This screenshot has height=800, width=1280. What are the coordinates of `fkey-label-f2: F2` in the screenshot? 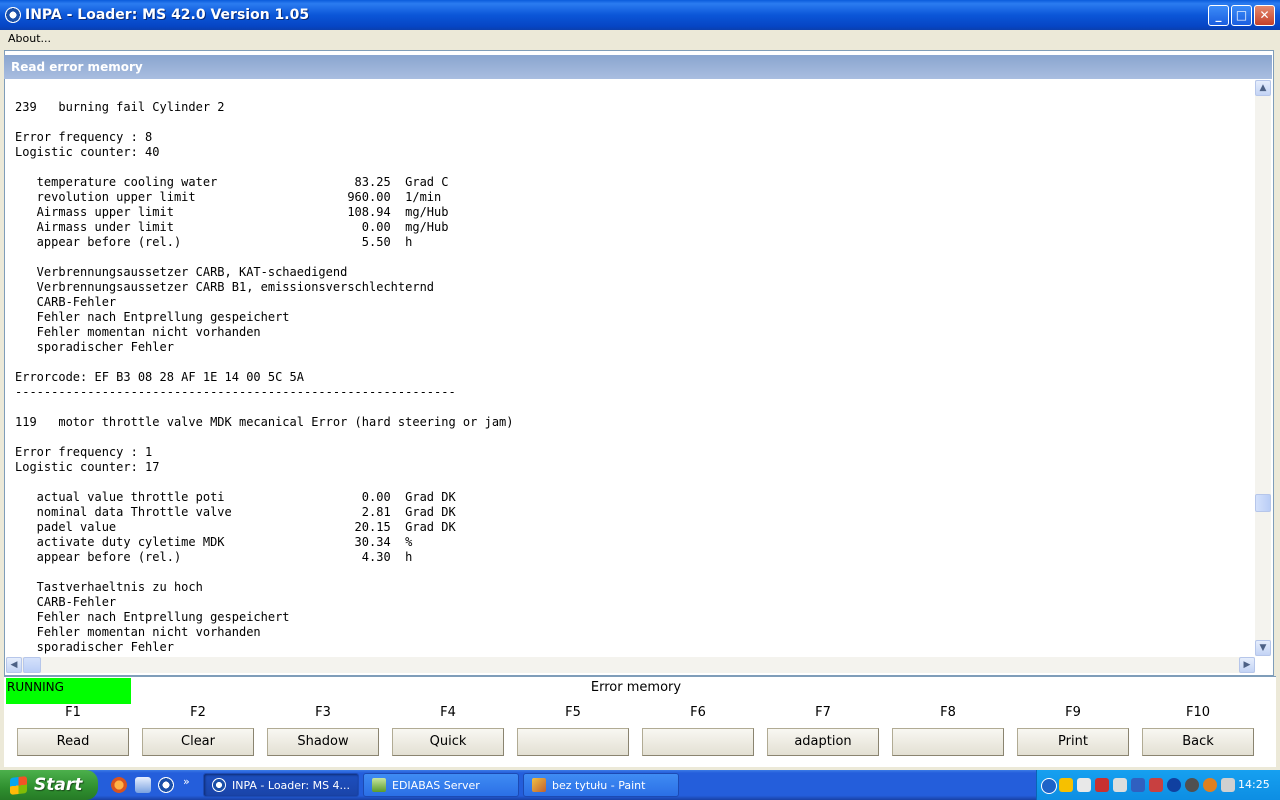 It's located at (198, 712).